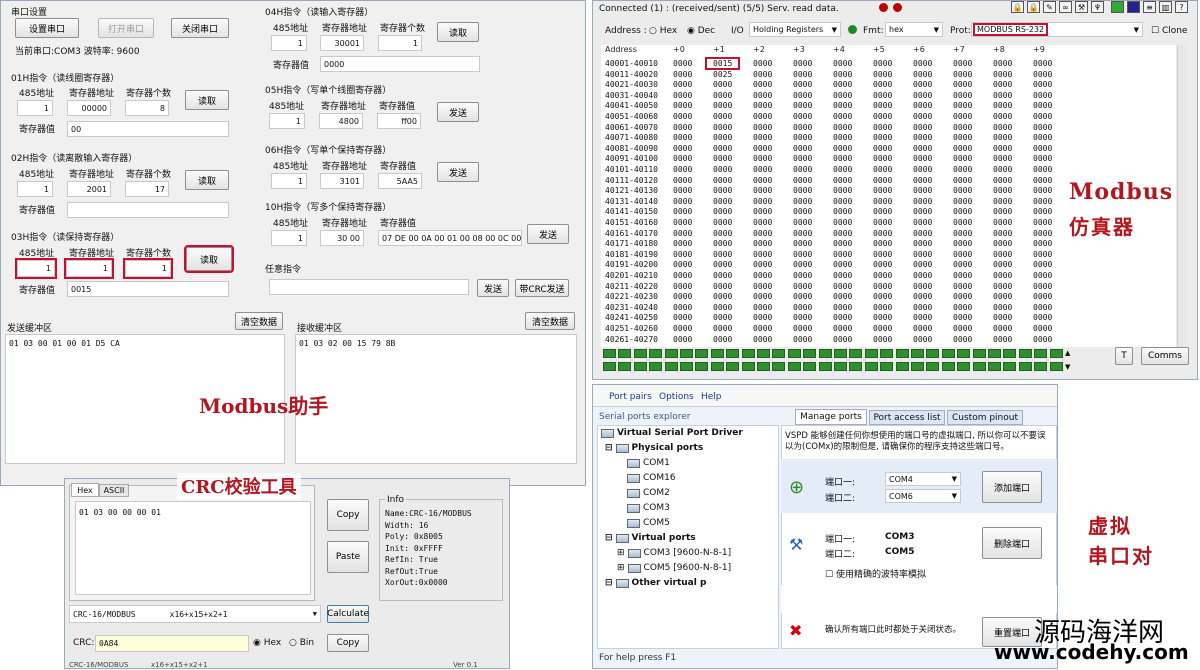 Image resolution: width=1200 pixels, height=670 pixels. What do you see at coordinates (399, 121) in the screenshot?
I see `cmd05-val-input: ff00` at bounding box center [399, 121].